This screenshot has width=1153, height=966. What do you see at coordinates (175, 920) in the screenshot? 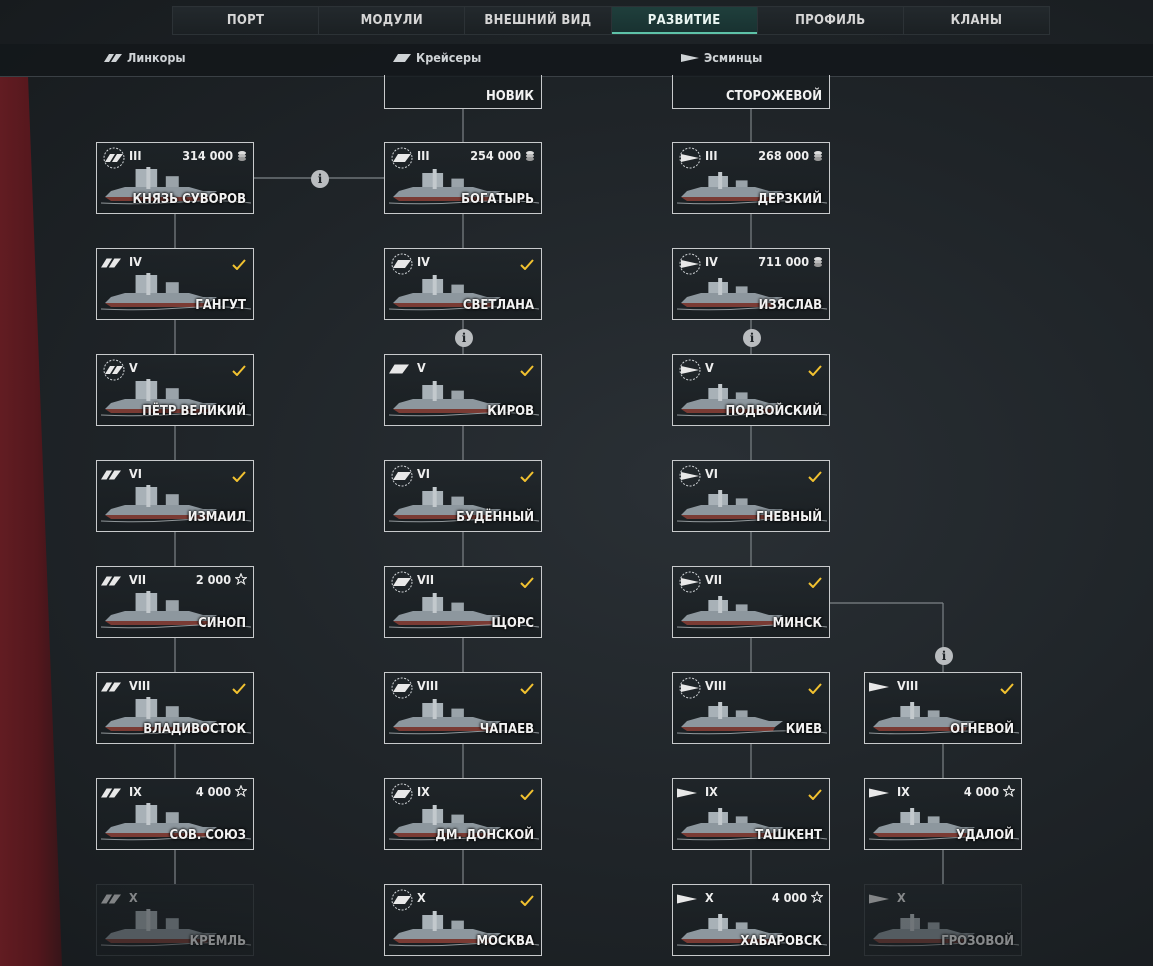
I see `ship-card: X КРЕМЛЬ` at bounding box center [175, 920].